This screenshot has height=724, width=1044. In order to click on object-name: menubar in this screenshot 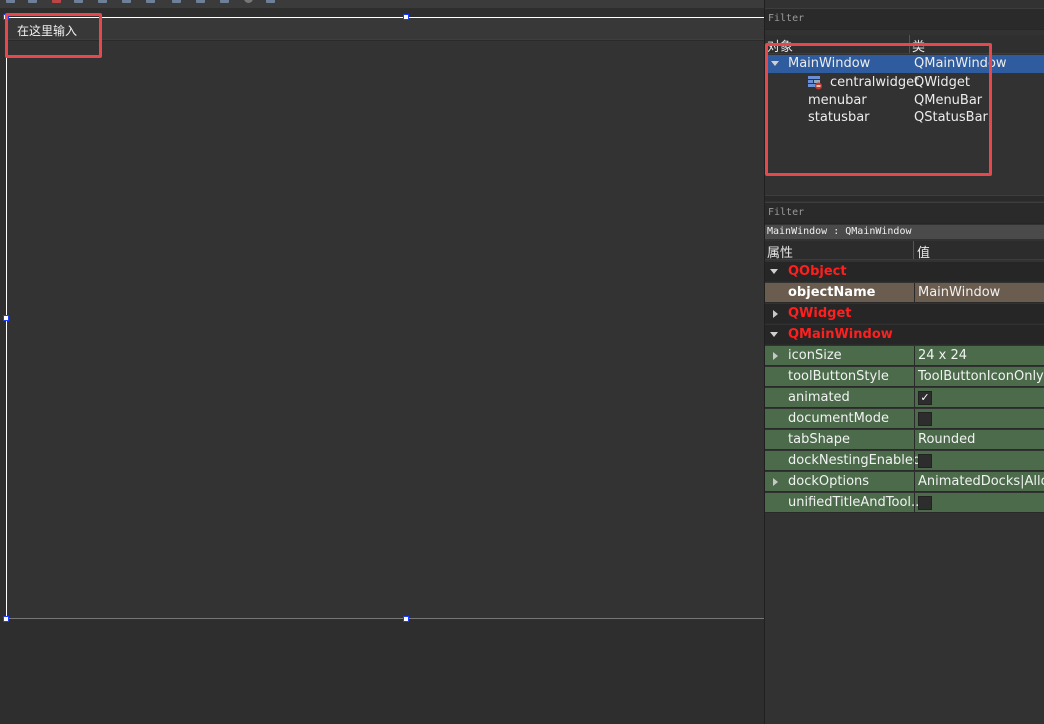, I will do `click(837, 100)`.